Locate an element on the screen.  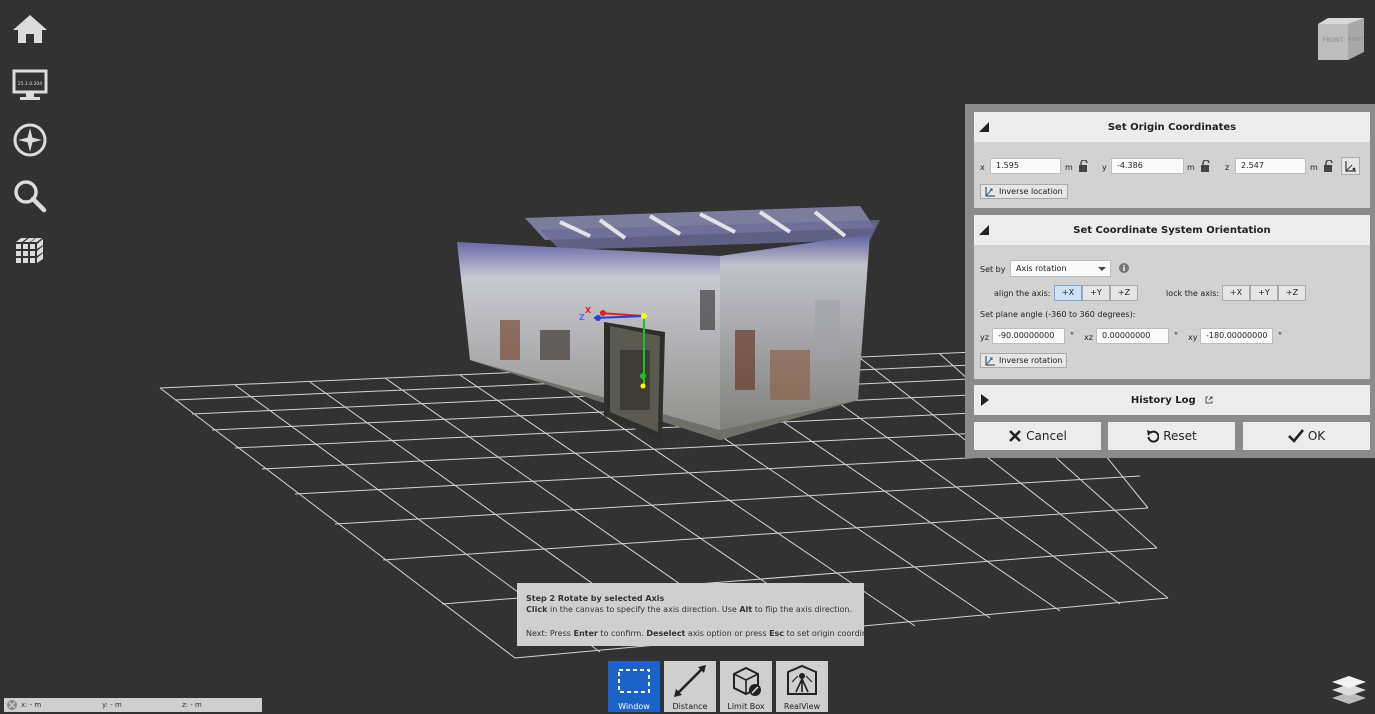
xz-input: 0.00000000 is located at coordinates (1132, 336).